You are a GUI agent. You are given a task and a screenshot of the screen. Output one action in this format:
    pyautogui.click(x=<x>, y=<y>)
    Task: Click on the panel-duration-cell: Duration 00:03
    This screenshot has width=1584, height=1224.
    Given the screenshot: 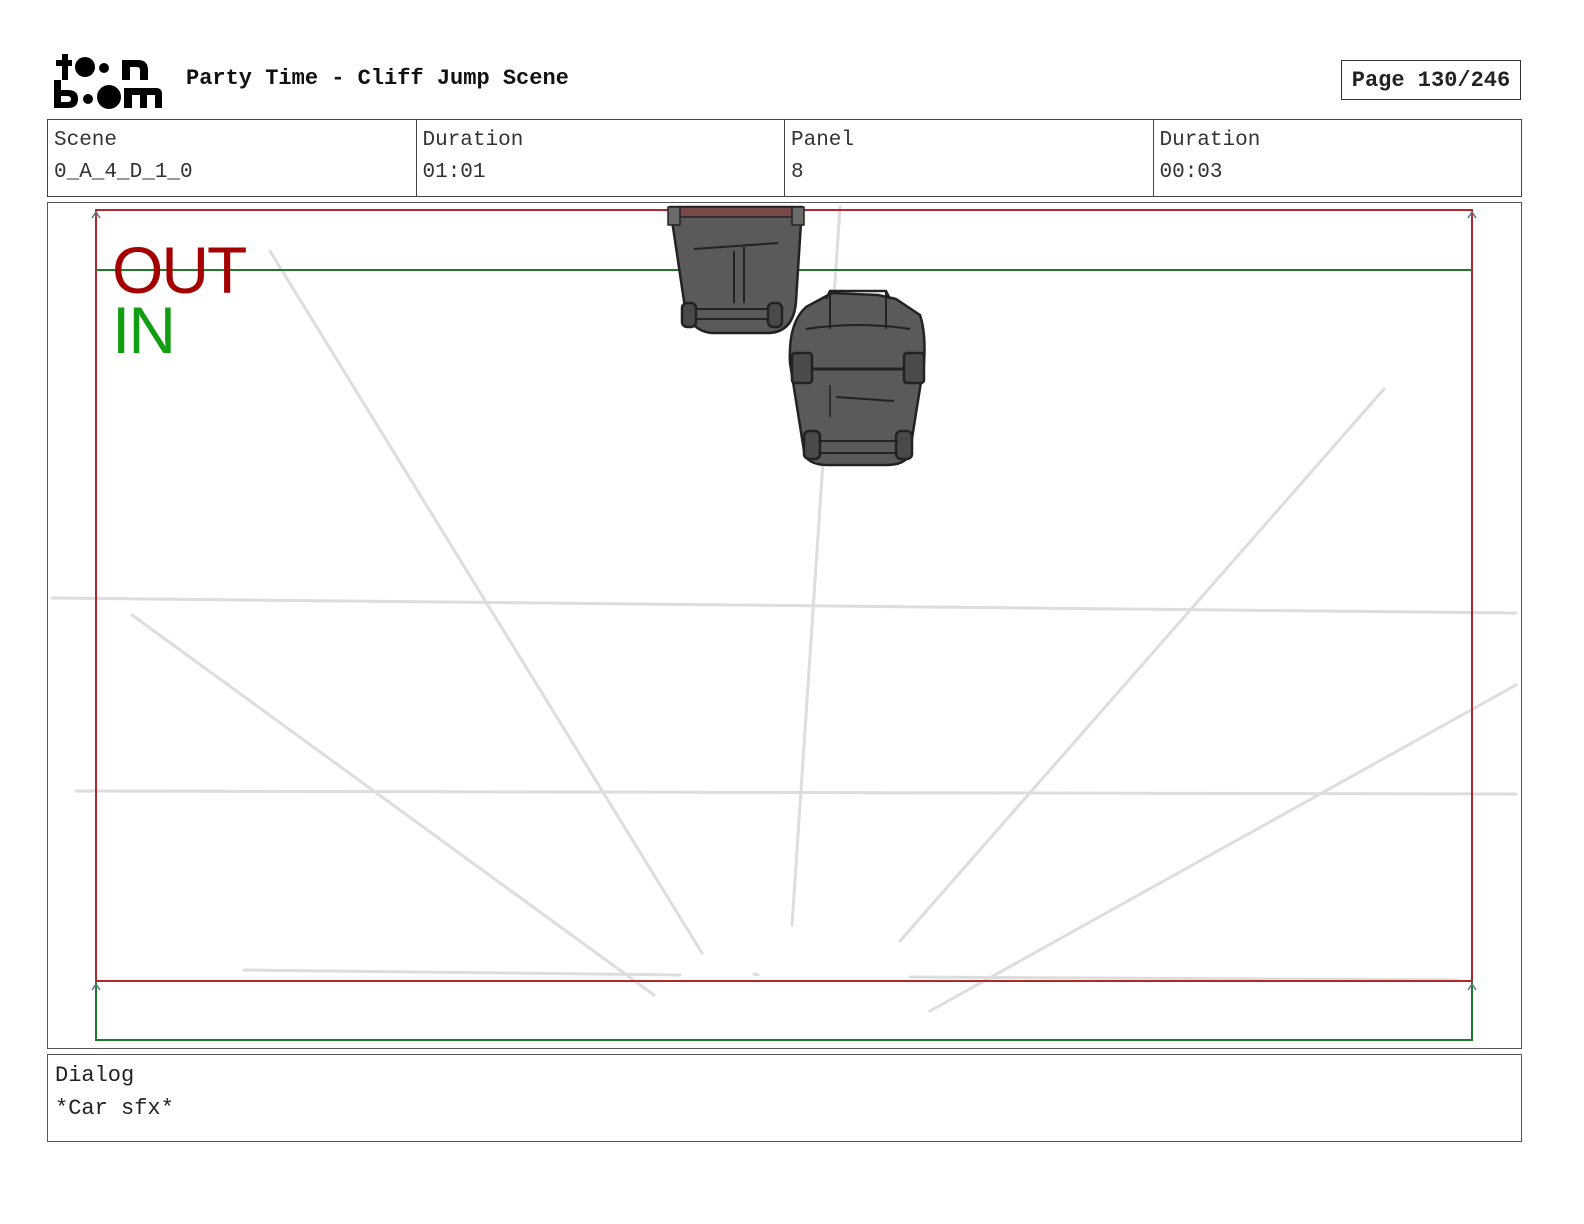 What is the action you would take?
    pyautogui.click(x=1338, y=158)
    